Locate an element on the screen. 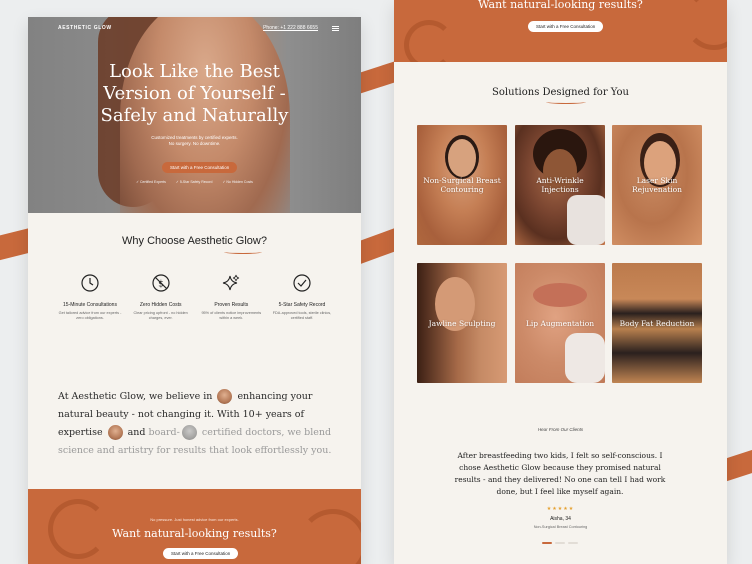  solution-card: Jawline Sculpting is located at coordinates (462, 323).